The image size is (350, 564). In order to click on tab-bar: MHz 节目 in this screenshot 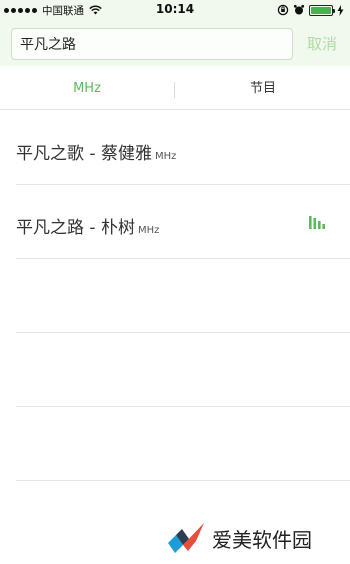, I will do `click(175, 89)`.